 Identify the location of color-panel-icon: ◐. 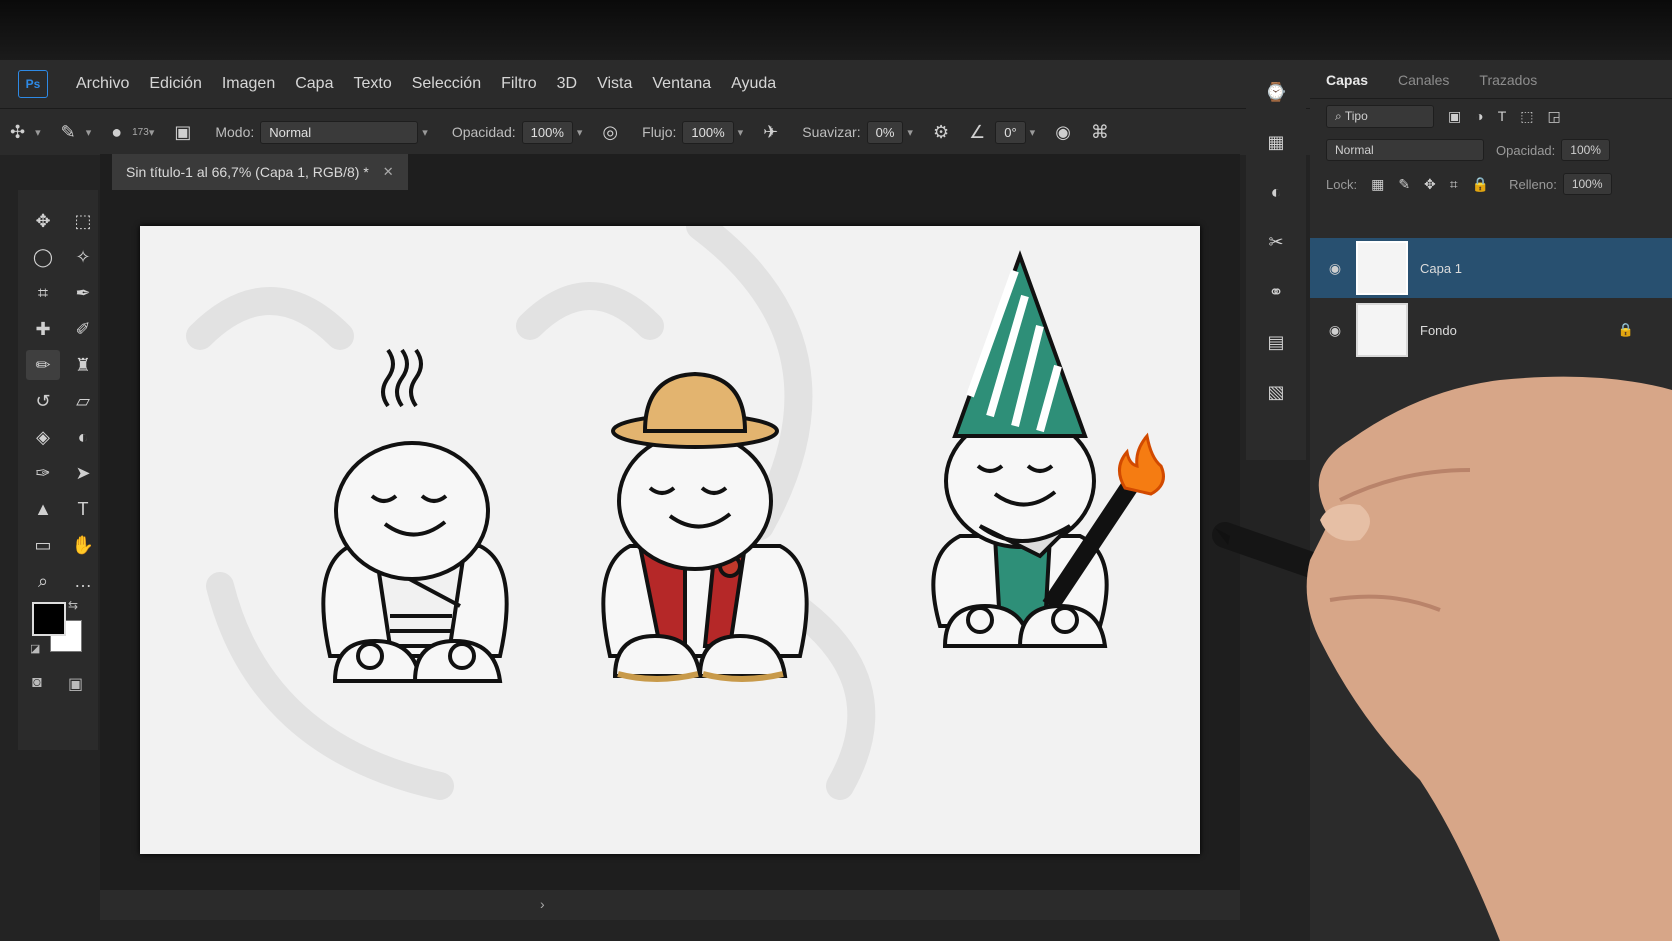
(1276, 192).